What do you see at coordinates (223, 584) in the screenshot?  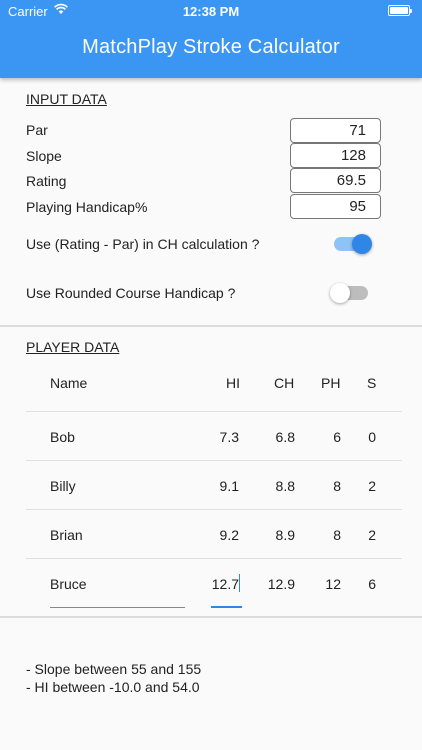 I see `player-hi-input: 12.7` at bounding box center [223, 584].